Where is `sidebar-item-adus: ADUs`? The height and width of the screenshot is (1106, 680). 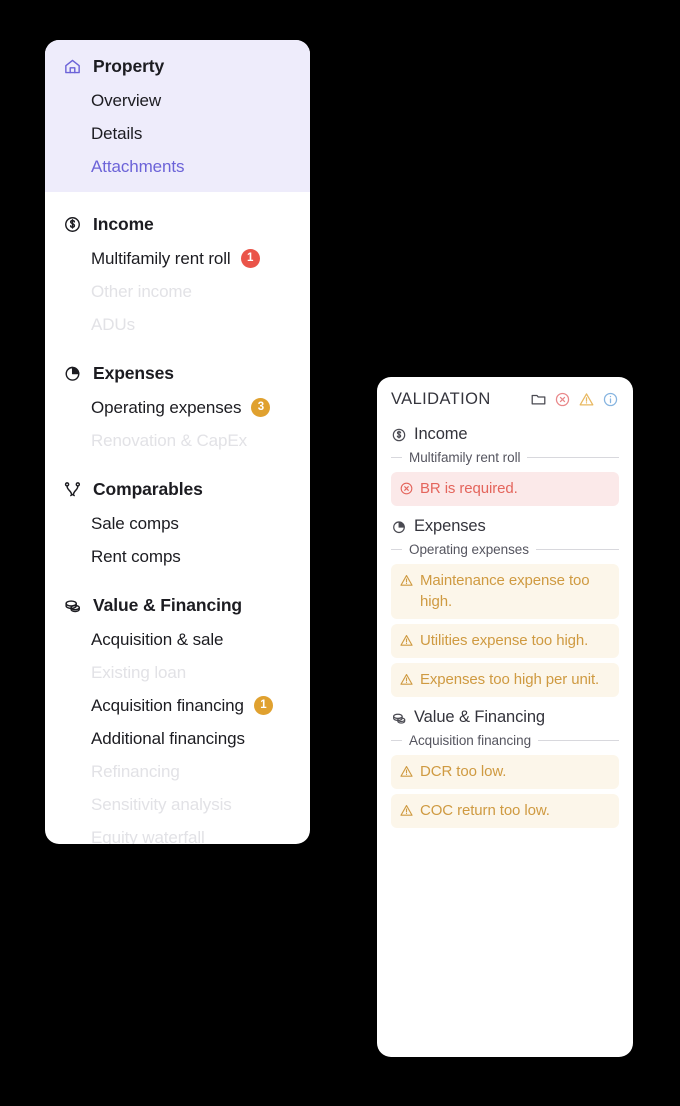 sidebar-item-adus: ADUs is located at coordinates (177, 324).